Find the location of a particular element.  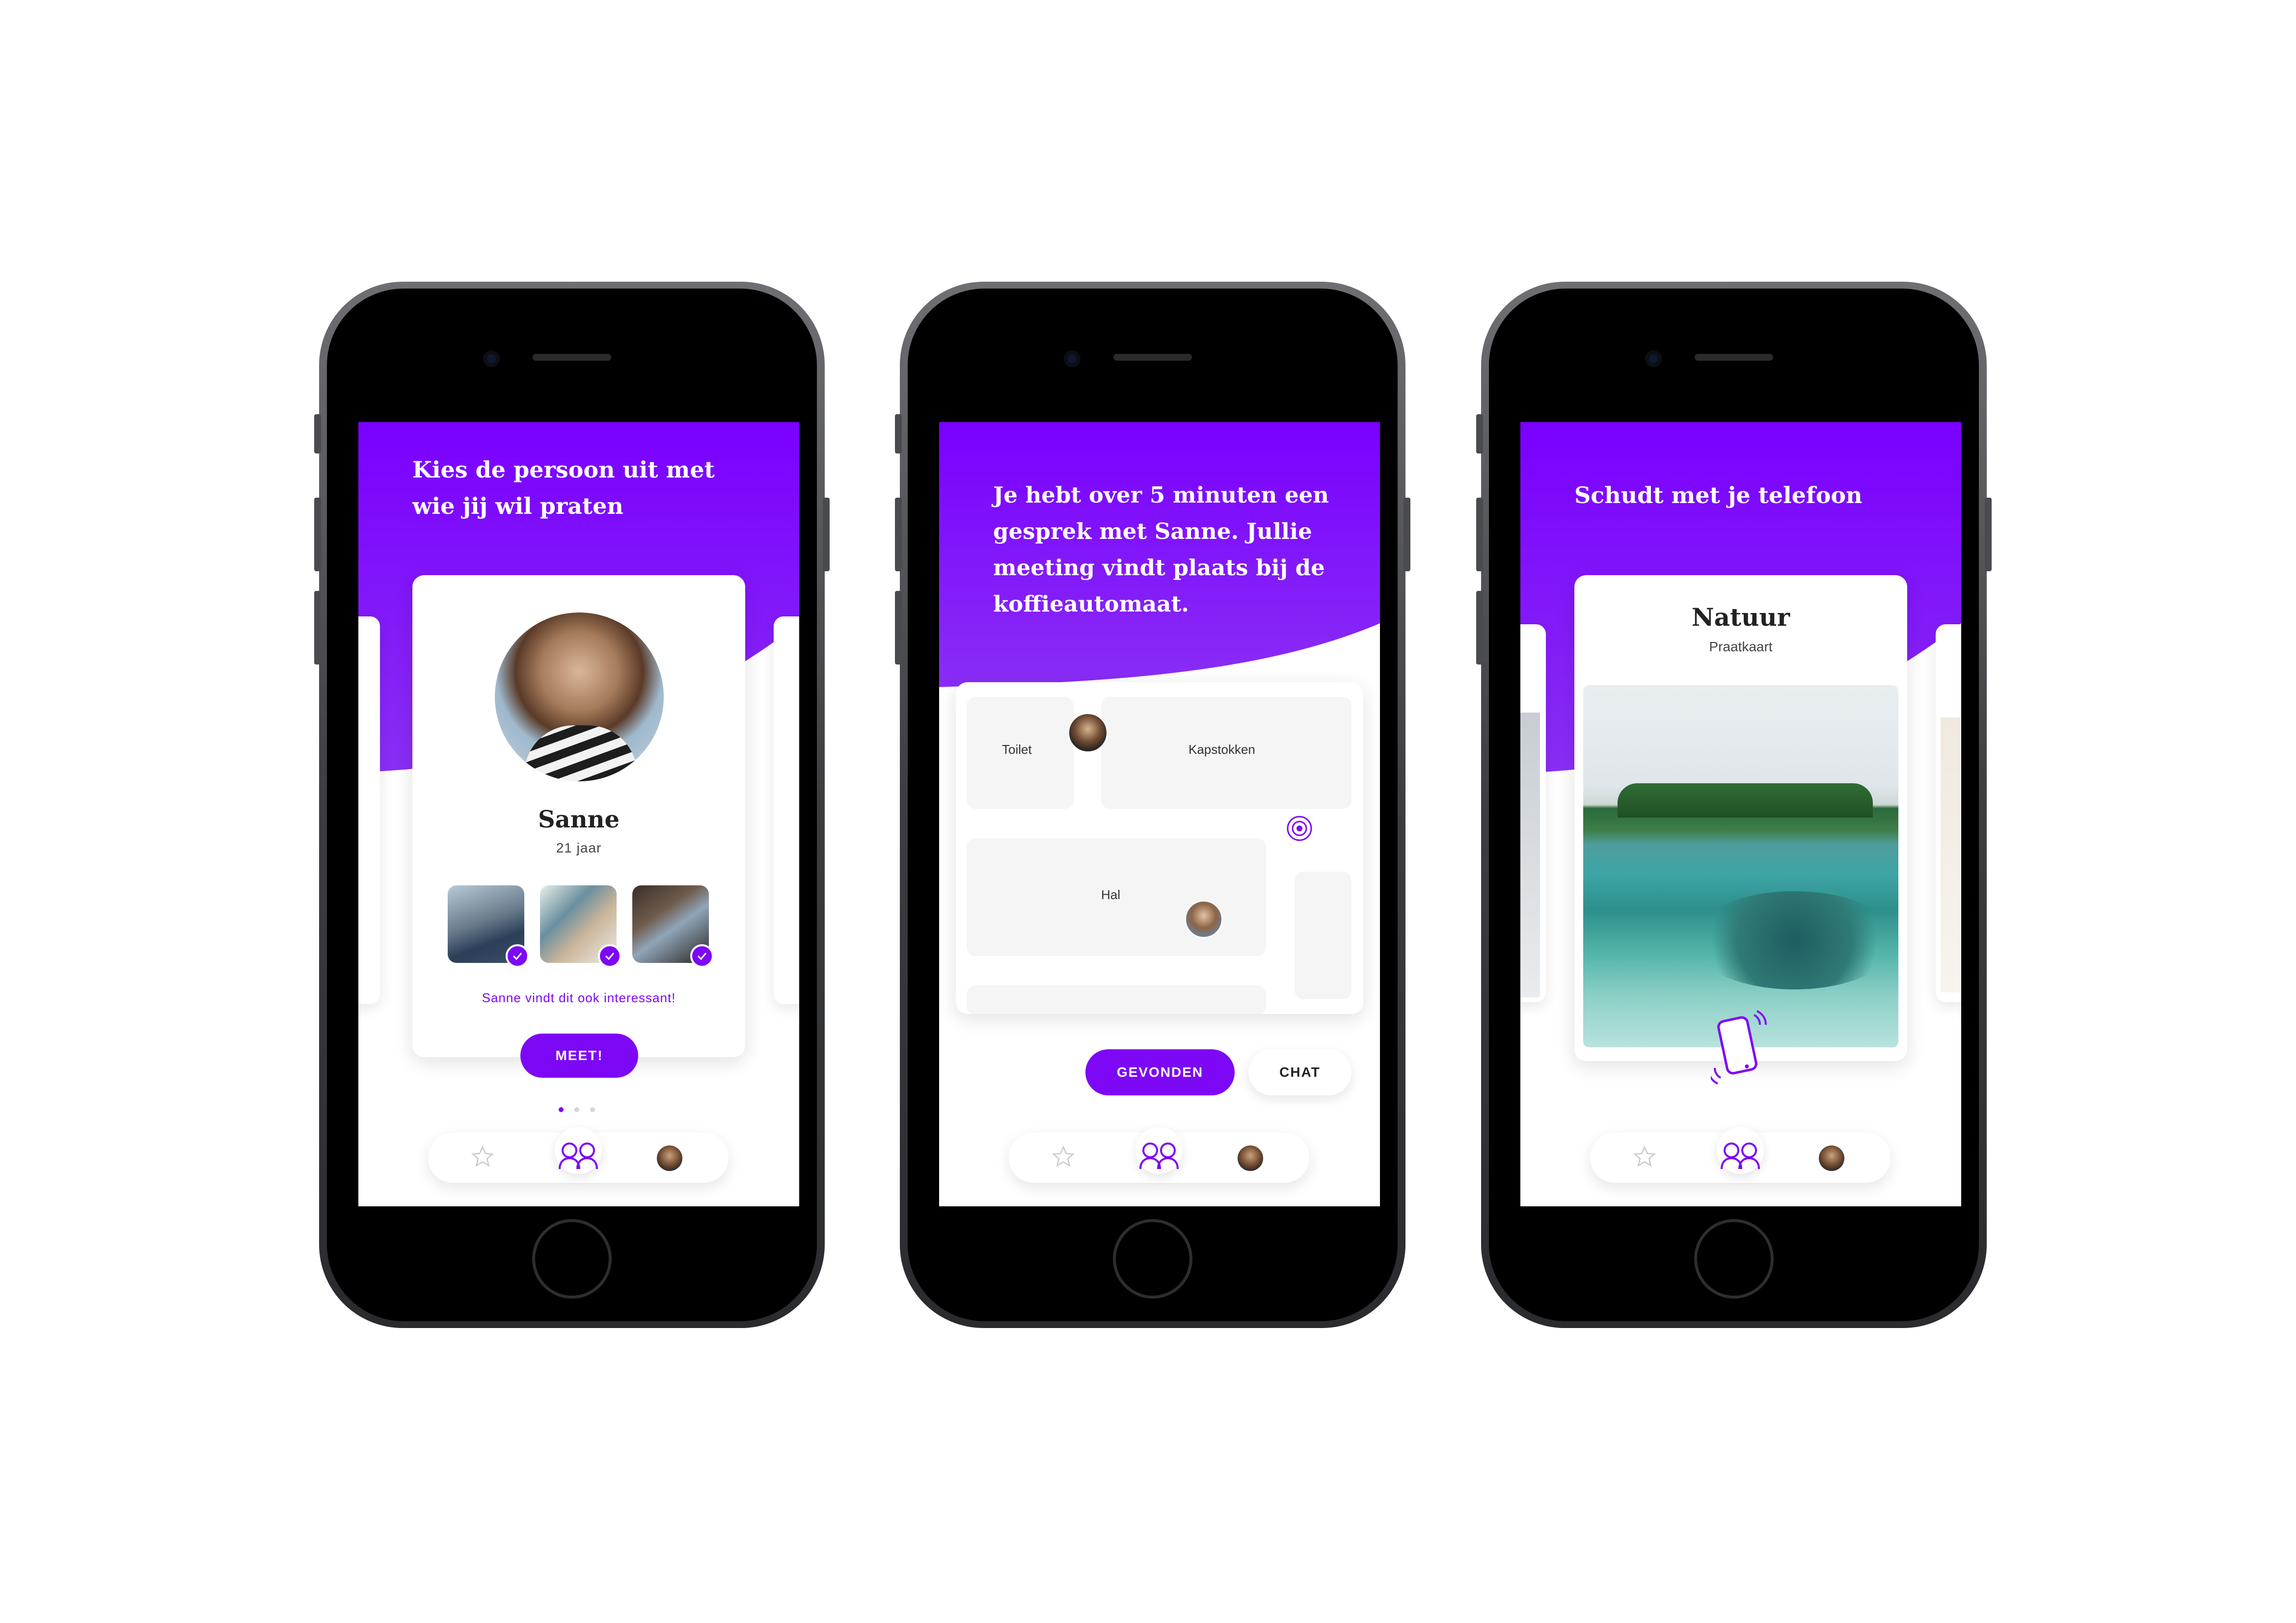

page-title: Schudt met je telefoon is located at coordinates (1718, 495).